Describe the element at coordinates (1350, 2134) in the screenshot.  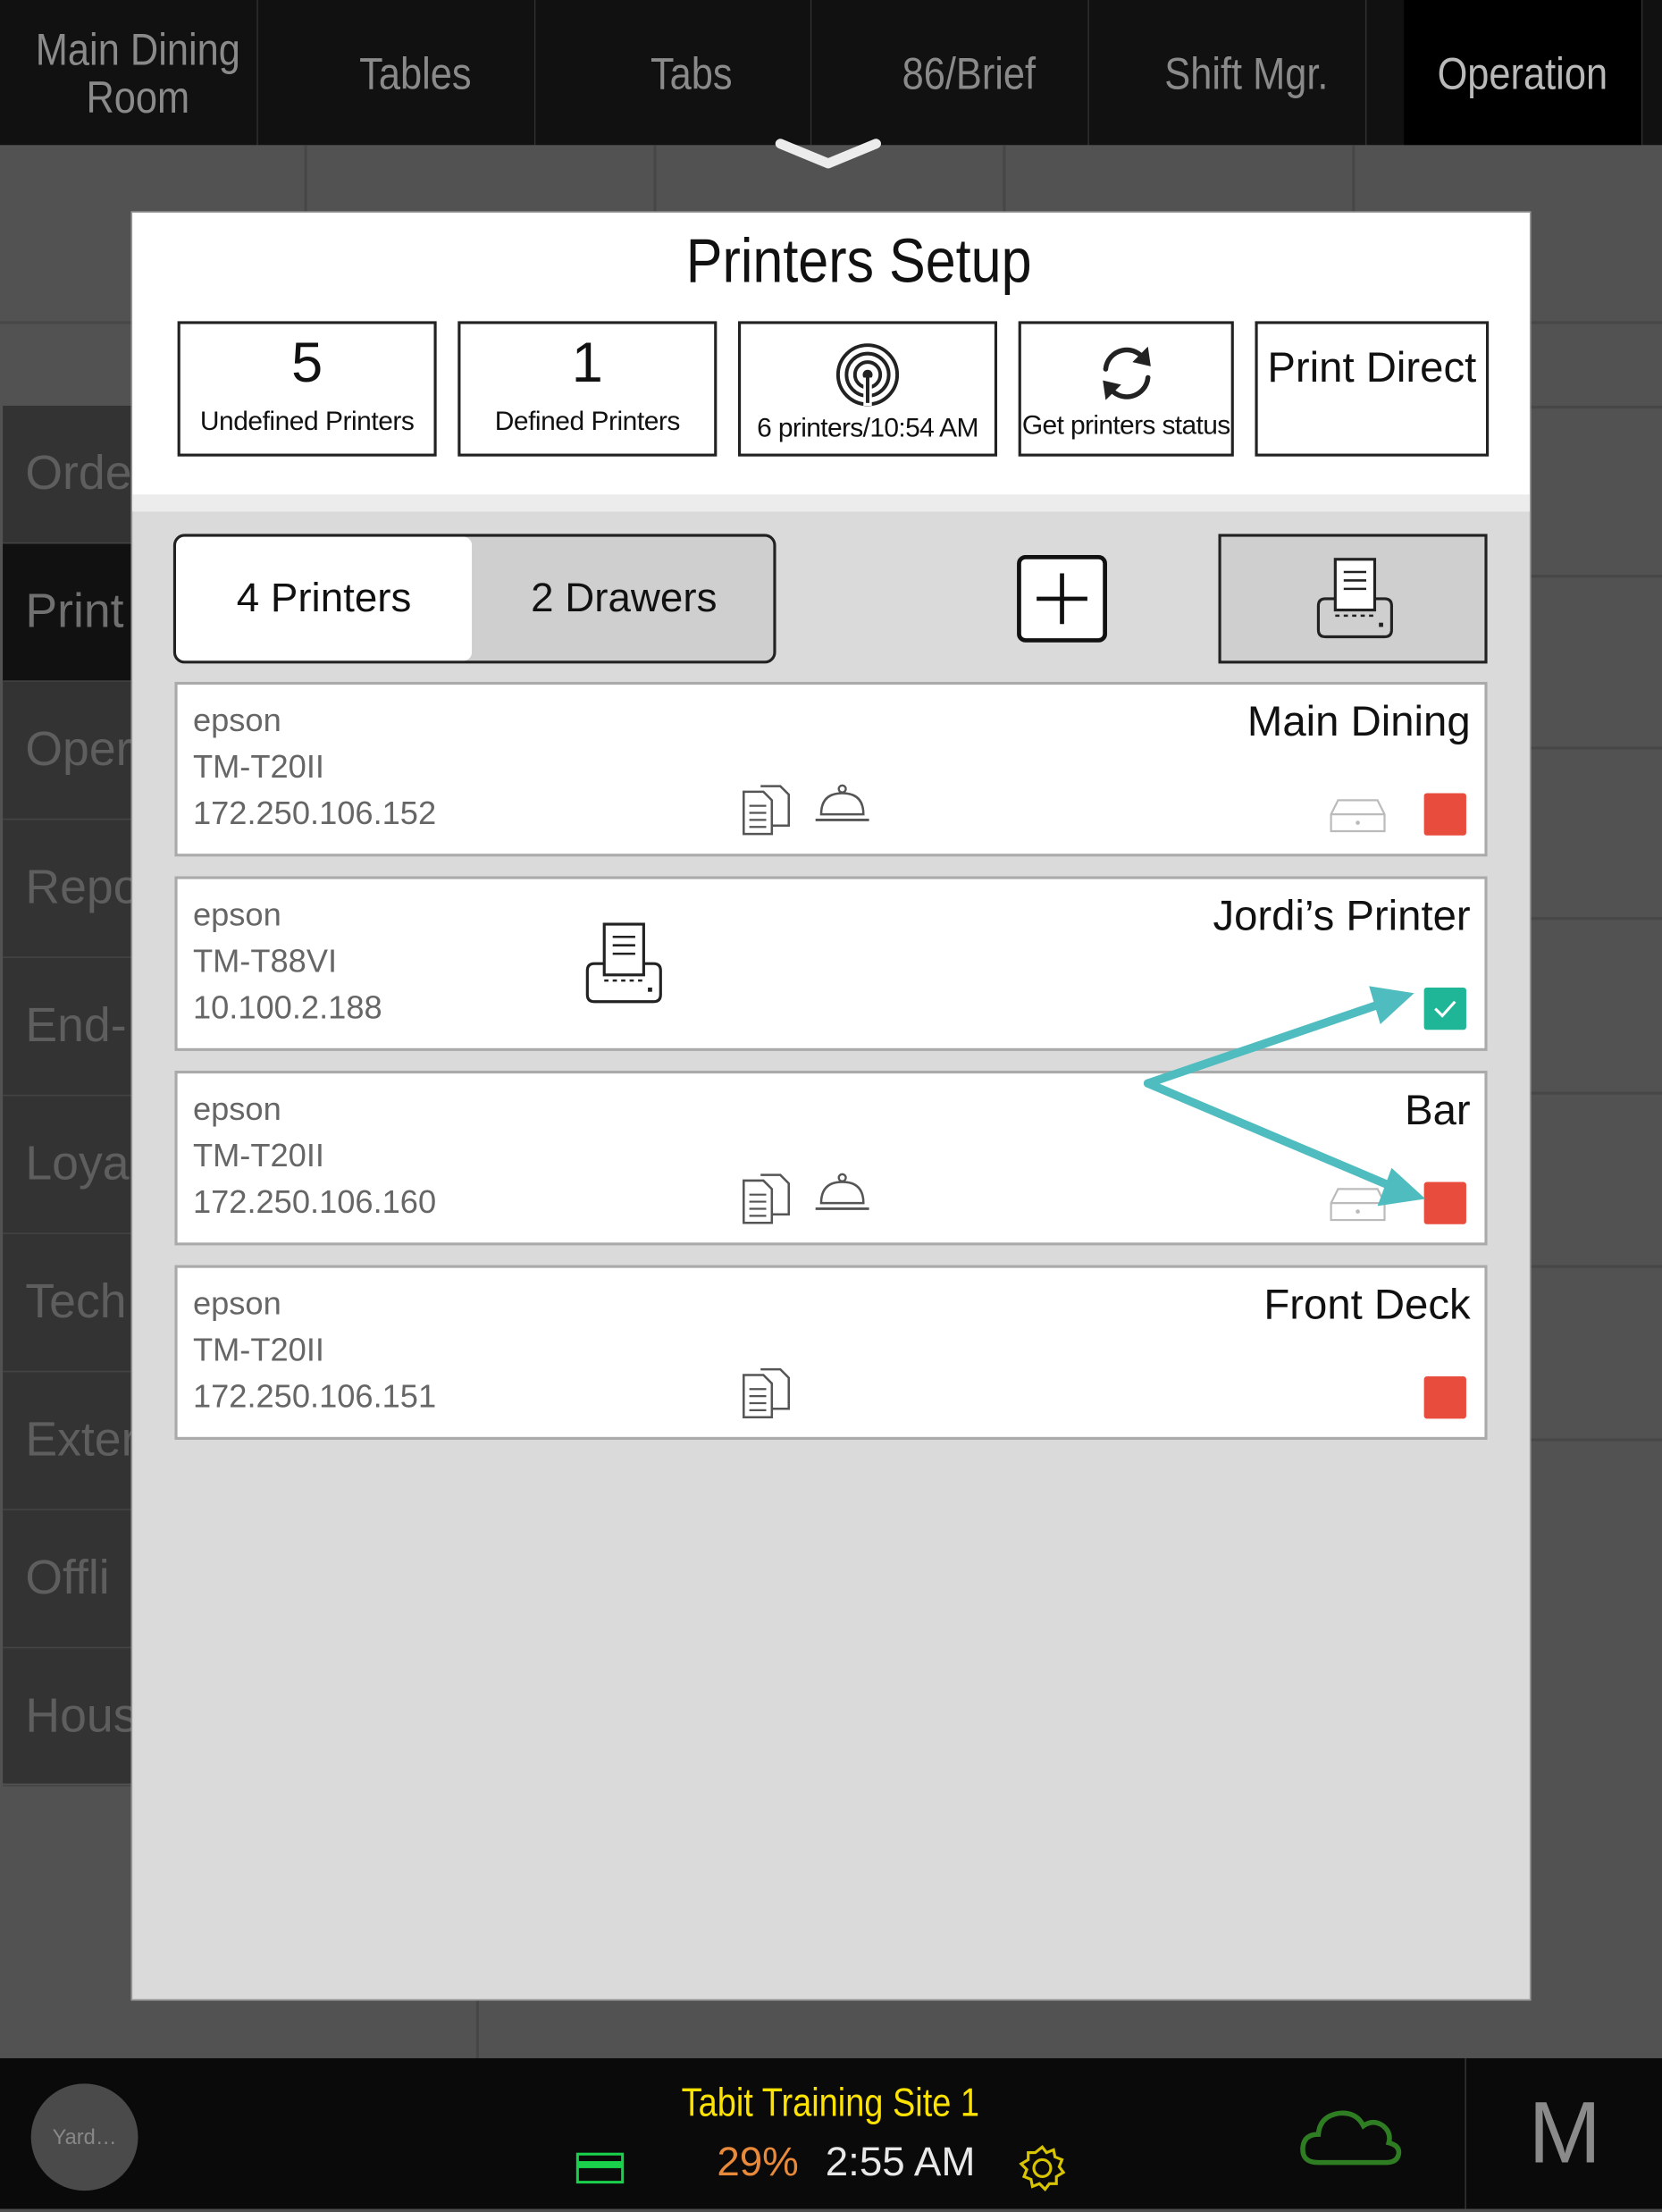
I see `cloud-icon` at that location.